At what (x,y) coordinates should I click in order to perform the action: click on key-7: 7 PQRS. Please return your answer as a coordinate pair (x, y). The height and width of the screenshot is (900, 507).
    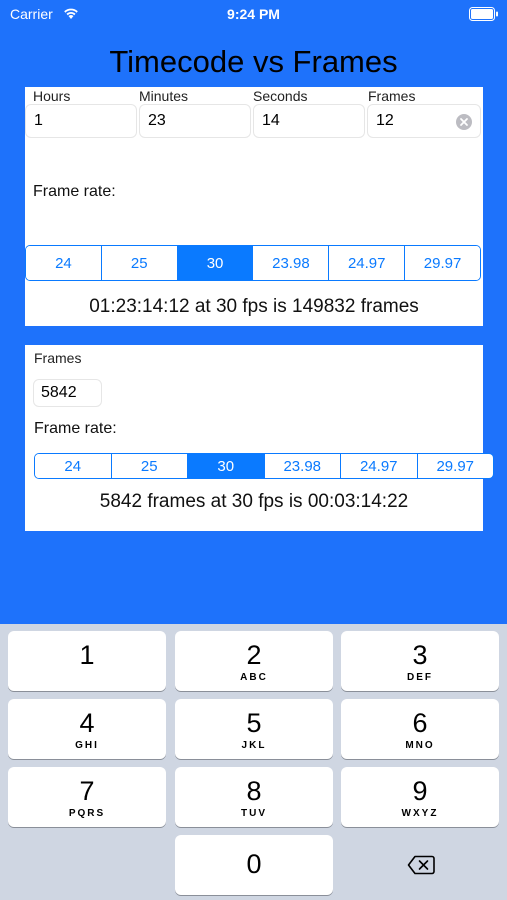
    Looking at the image, I should click on (87, 797).